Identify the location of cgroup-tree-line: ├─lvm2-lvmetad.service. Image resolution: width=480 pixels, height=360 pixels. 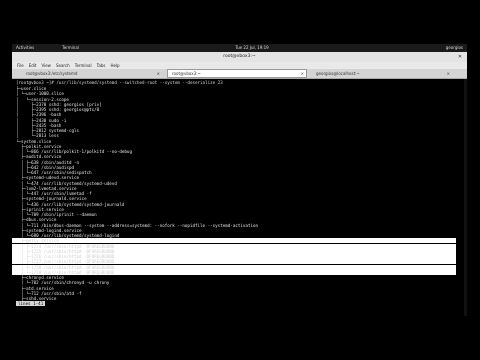
(46, 188).